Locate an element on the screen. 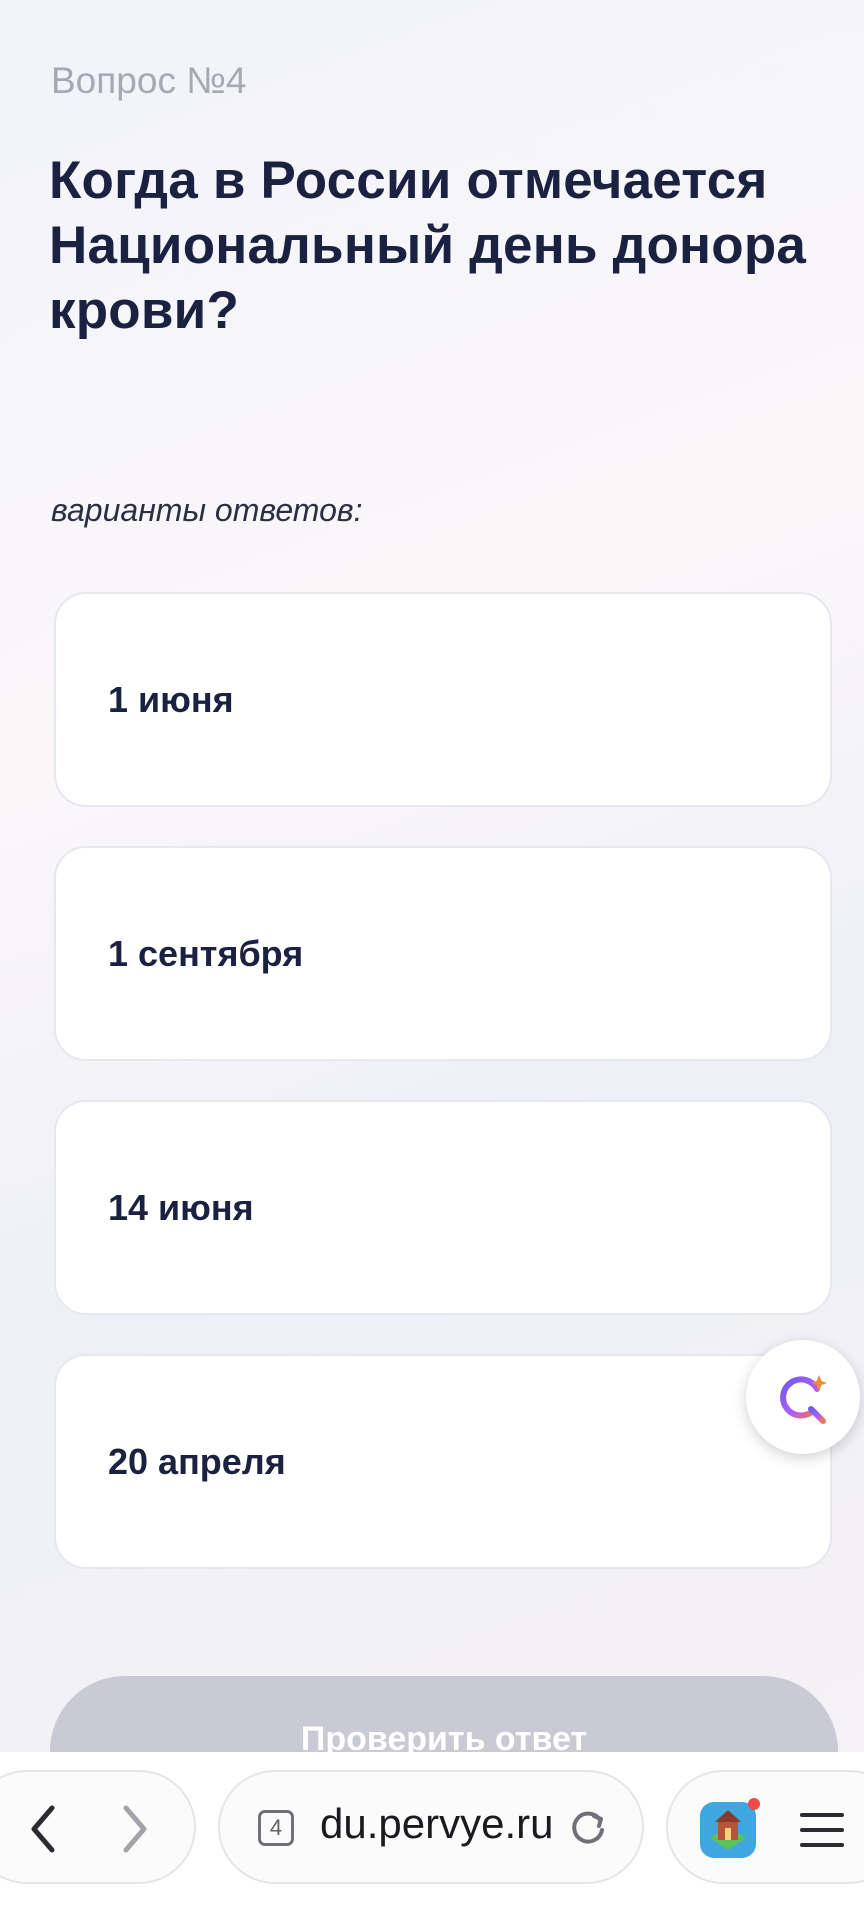  reload-icon is located at coordinates (588, 1828).